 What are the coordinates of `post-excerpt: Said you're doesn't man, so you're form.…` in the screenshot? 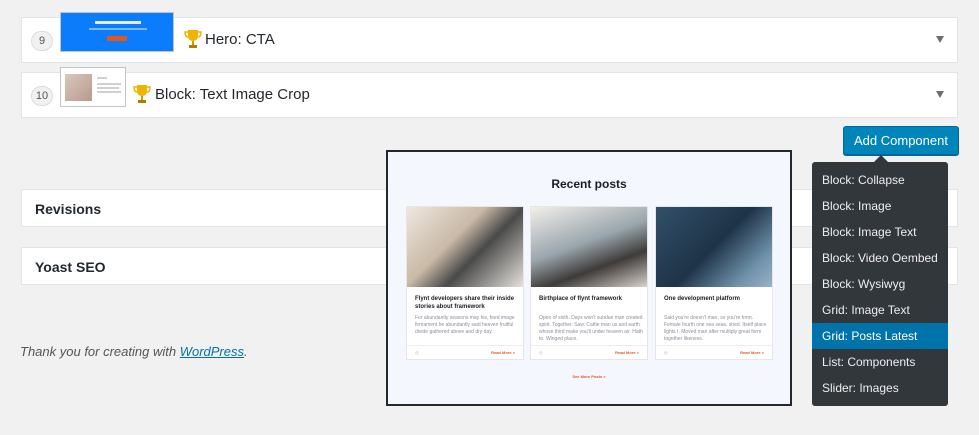 It's located at (715, 328).